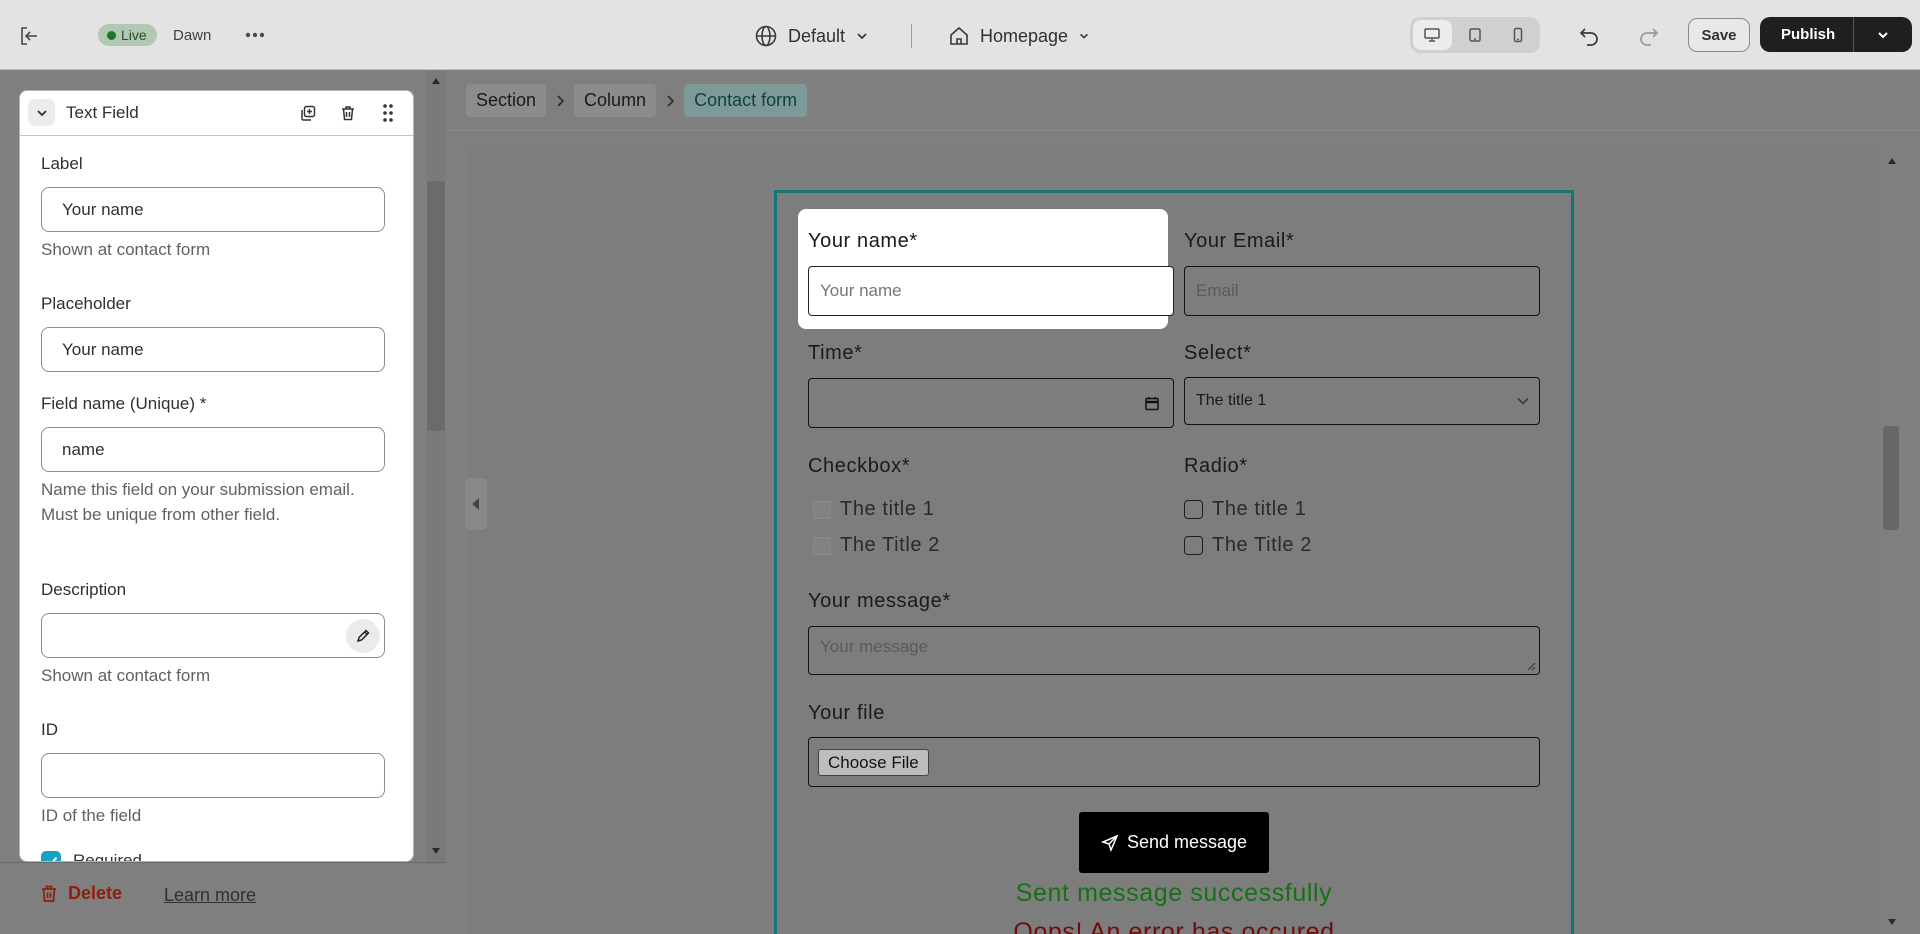  Describe the element at coordinates (1218, 353) in the screenshot. I see `select-label: Select*` at that location.